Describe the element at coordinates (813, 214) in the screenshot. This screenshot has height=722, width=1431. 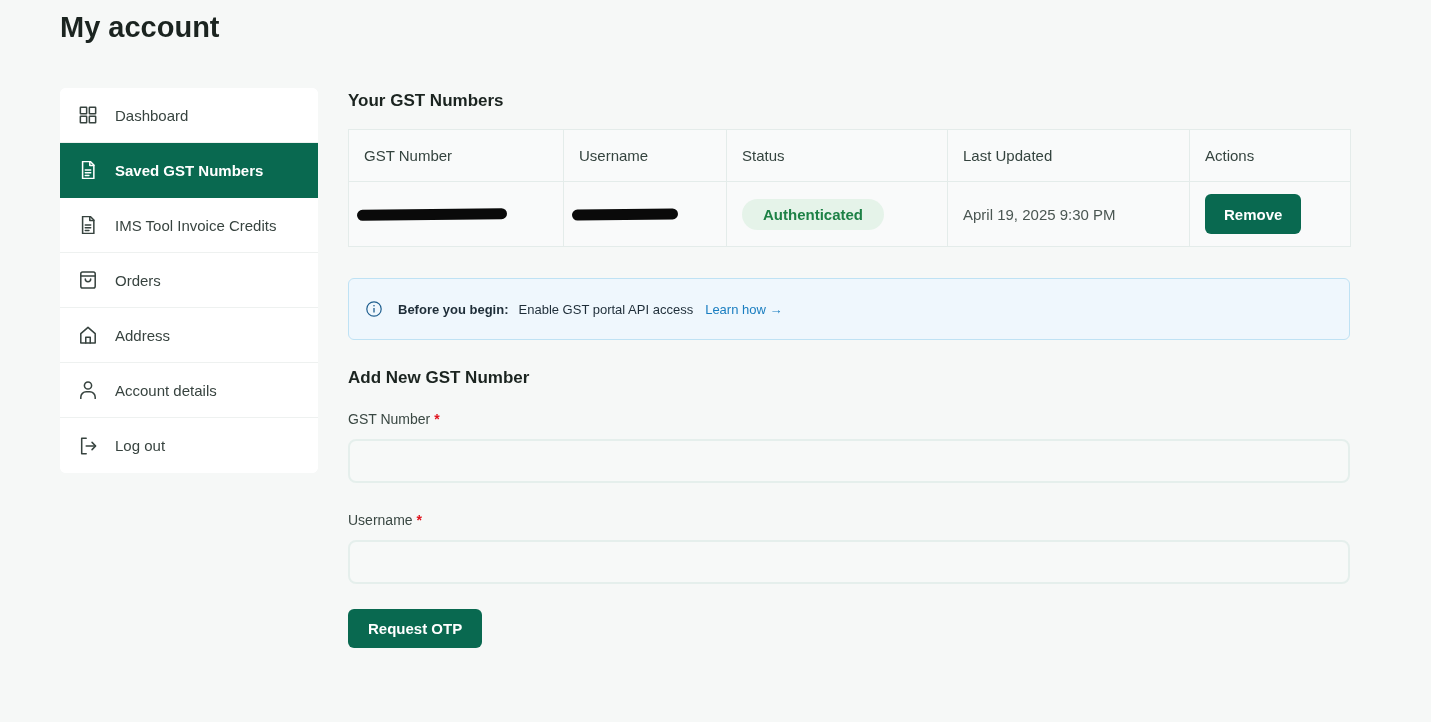
I see `status-badge: Authenticated` at that location.